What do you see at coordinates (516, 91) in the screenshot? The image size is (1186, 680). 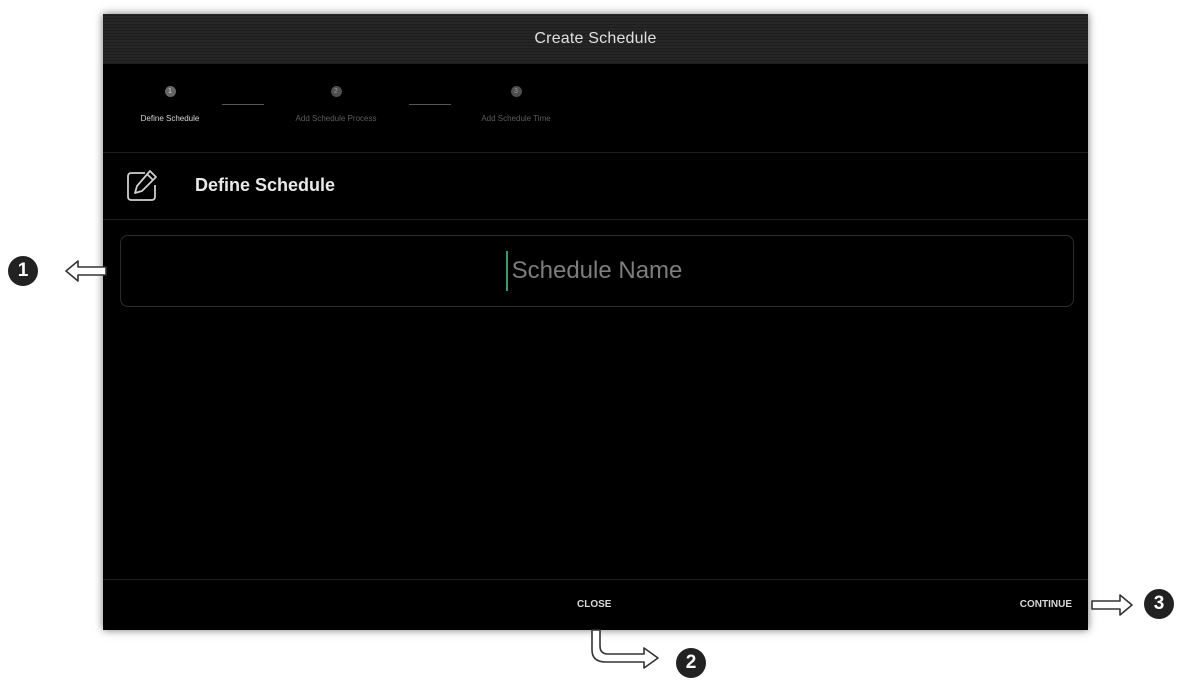 I see `step-number: 3` at bounding box center [516, 91].